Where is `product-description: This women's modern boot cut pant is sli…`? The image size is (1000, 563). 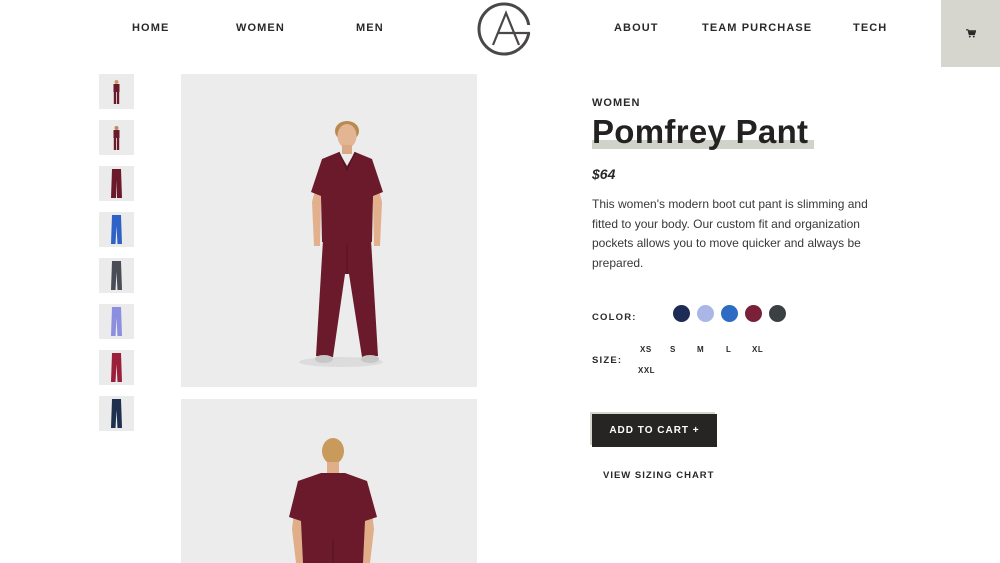
product-description: This women's modern boot cut pant is sli… is located at coordinates (730, 234).